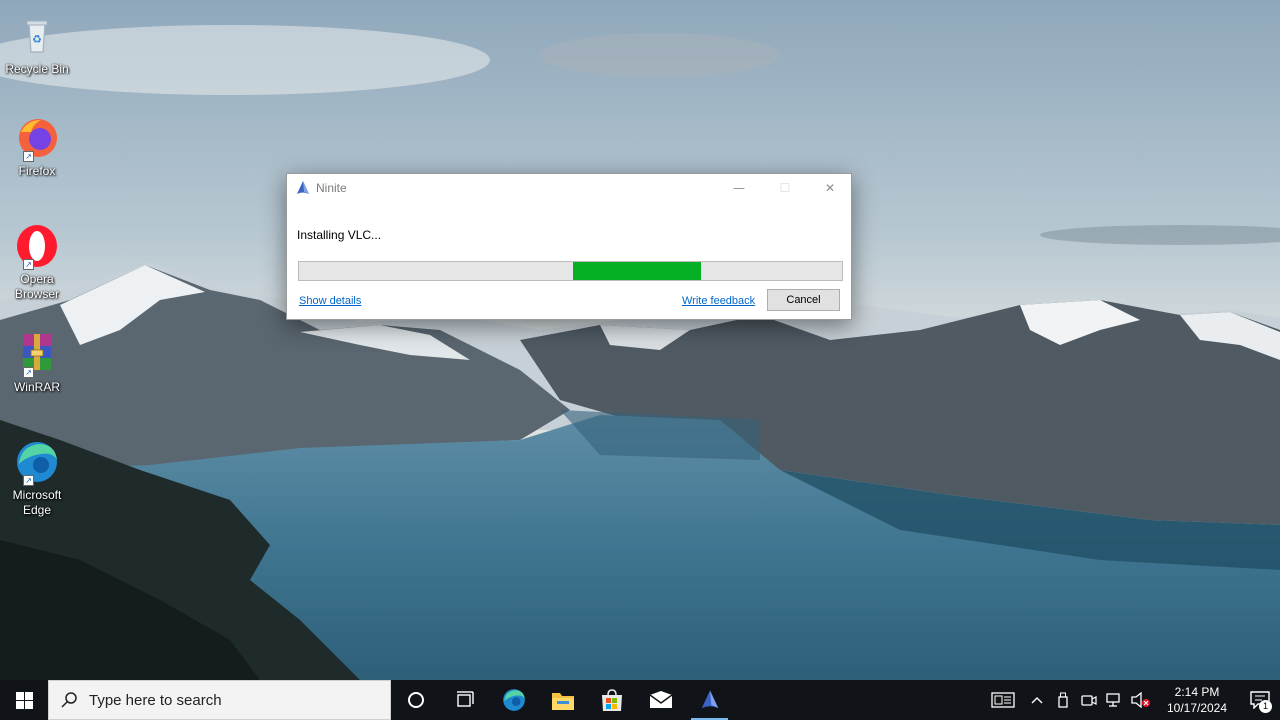 The width and height of the screenshot is (1280, 720). I want to click on file-explorer-icon, so click(562, 701).